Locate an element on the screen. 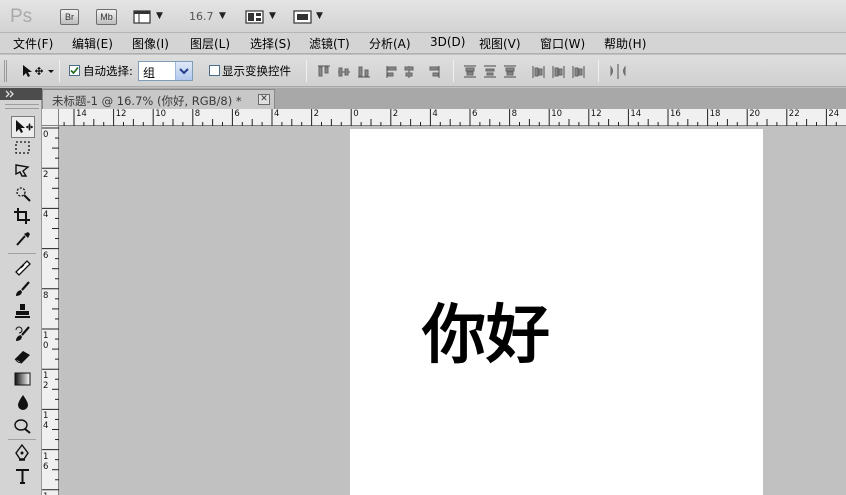 This screenshot has height=495, width=846. double-chevron-right-icon is located at coordinates (9, 94).